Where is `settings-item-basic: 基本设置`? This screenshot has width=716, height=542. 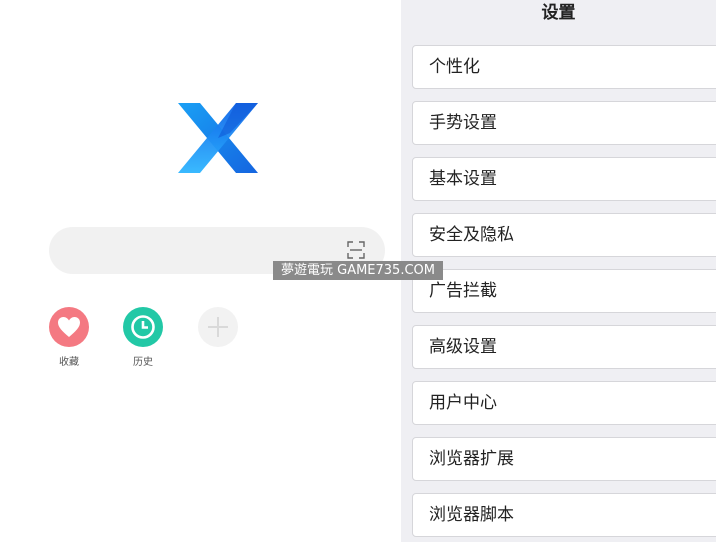
settings-item-basic: 基本设置 is located at coordinates (564, 179).